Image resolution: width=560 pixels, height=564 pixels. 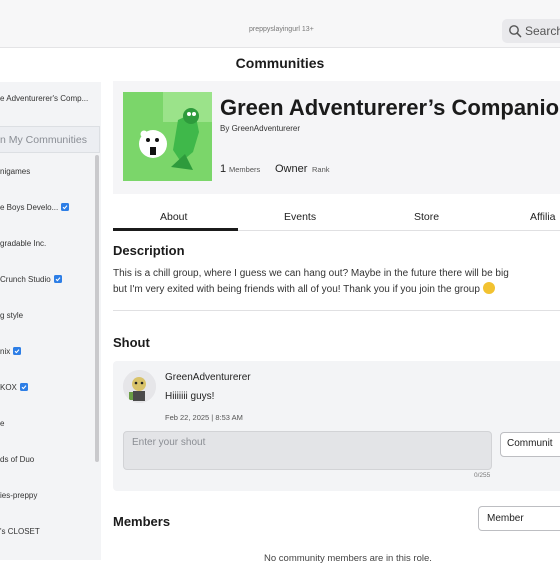 What do you see at coordinates (97, 308) in the screenshot?
I see `sidebar-scrollbar` at bounding box center [97, 308].